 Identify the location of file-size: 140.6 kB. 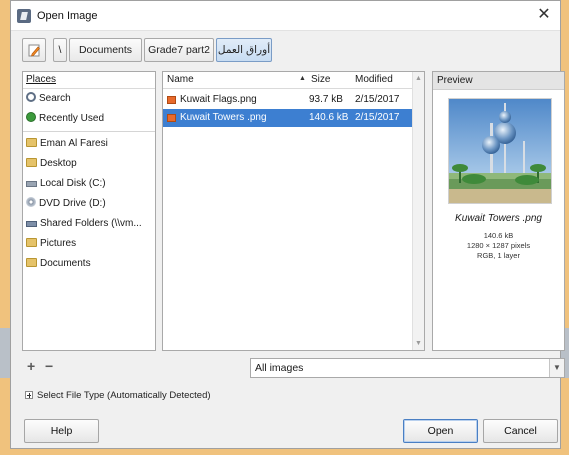
(329, 117).